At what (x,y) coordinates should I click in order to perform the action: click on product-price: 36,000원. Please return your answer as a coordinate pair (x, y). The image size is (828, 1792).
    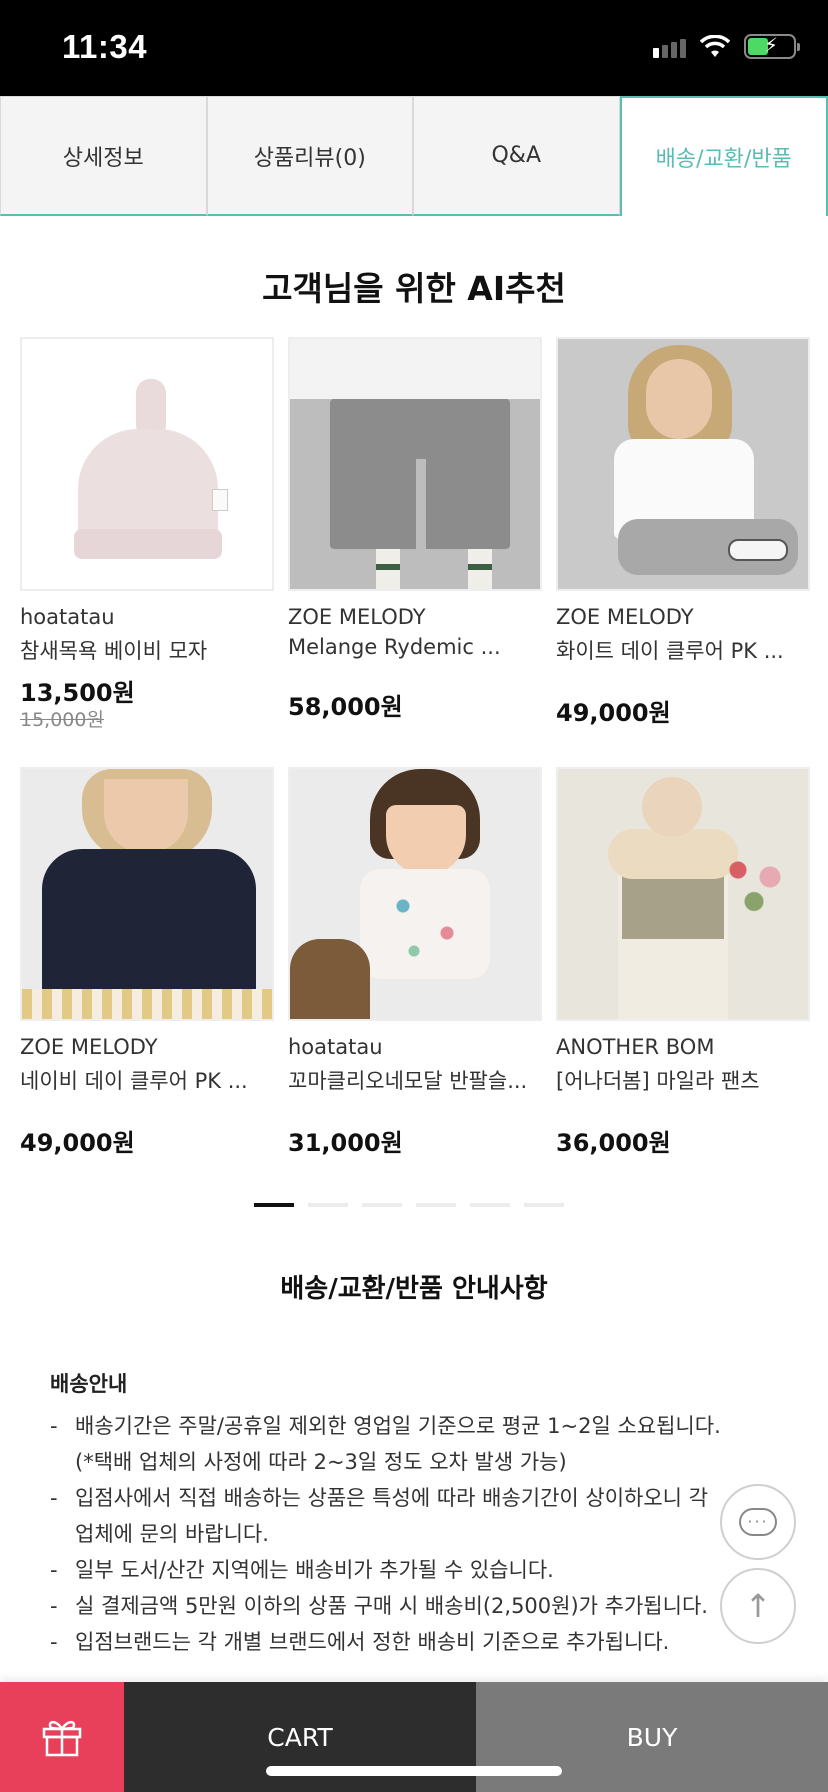
    Looking at the image, I should click on (613, 1143).